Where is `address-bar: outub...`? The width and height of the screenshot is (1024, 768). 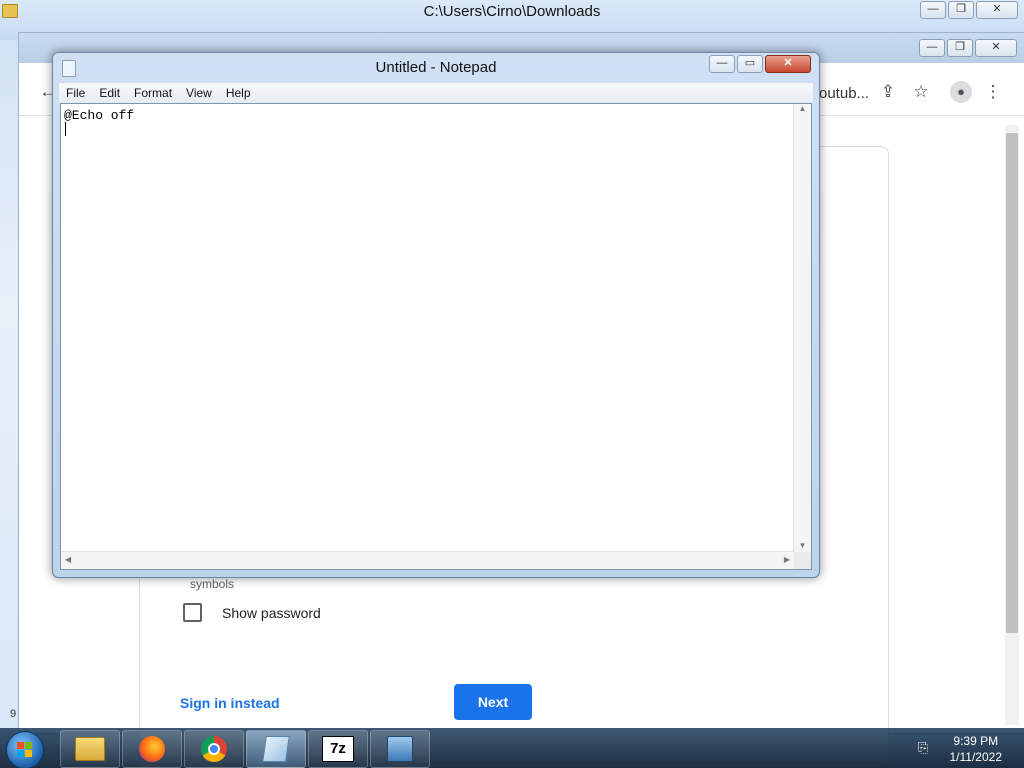 address-bar: outub... is located at coordinates (844, 93).